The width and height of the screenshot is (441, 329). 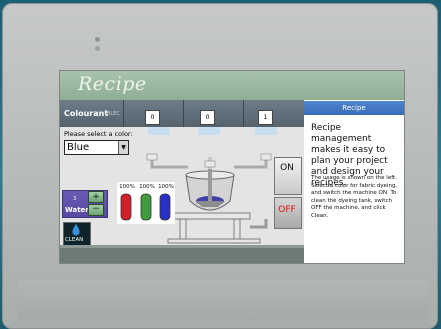 I want to click on dyeing-machine-illustration, so click(x=211, y=185).